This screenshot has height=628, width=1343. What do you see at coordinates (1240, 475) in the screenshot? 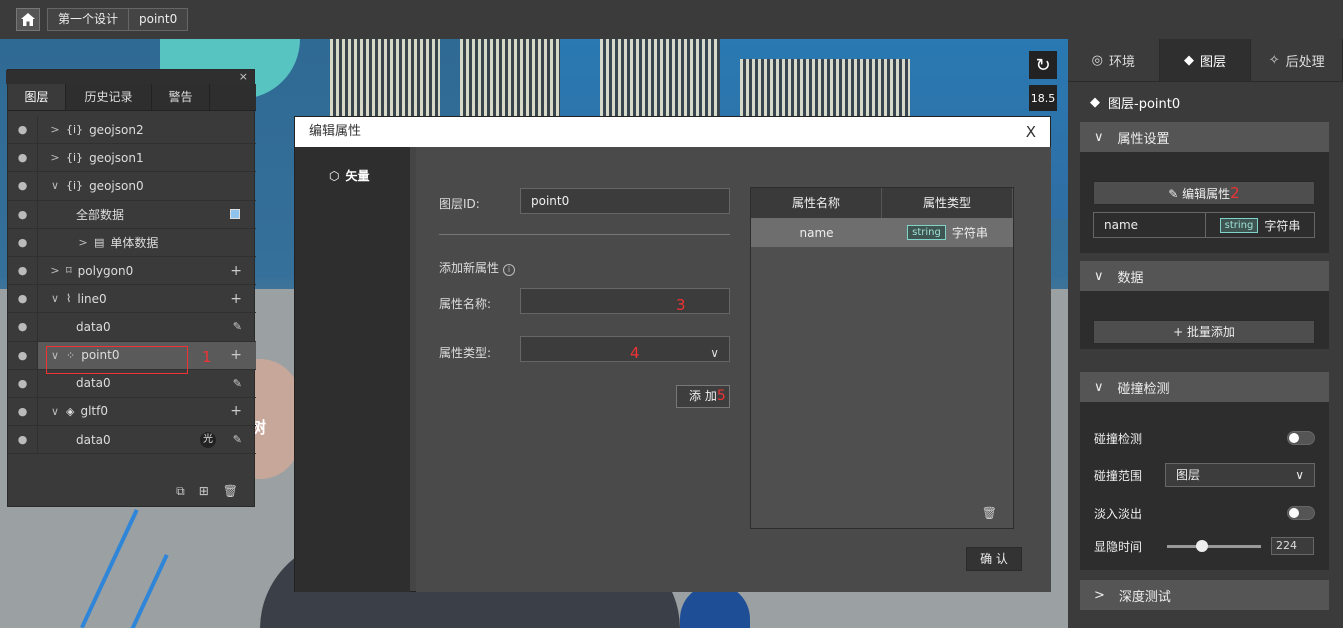
I see `collision-range-select: 图层 ∨` at bounding box center [1240, 475].